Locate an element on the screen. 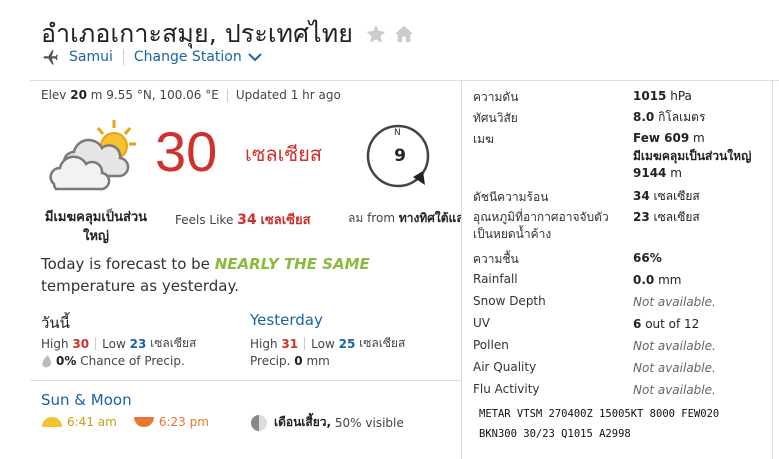  detail-label: Rainfall is located at coordinates (495, 279).